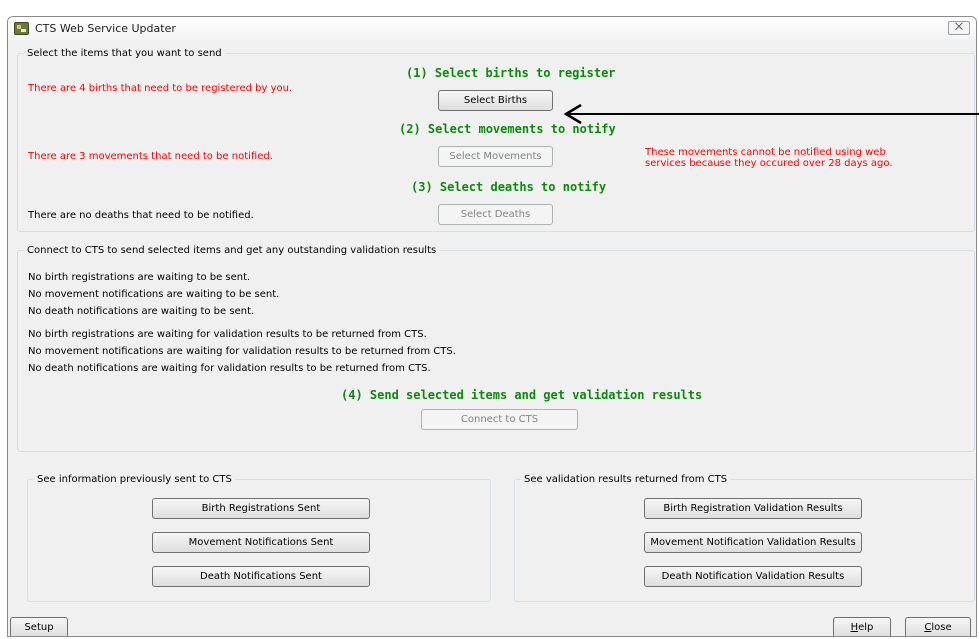  Describe the element at coordinates (261, 508) in the screenshot. I see `birth-registrations-sent-button: Birth Registrations Sent` at that location.